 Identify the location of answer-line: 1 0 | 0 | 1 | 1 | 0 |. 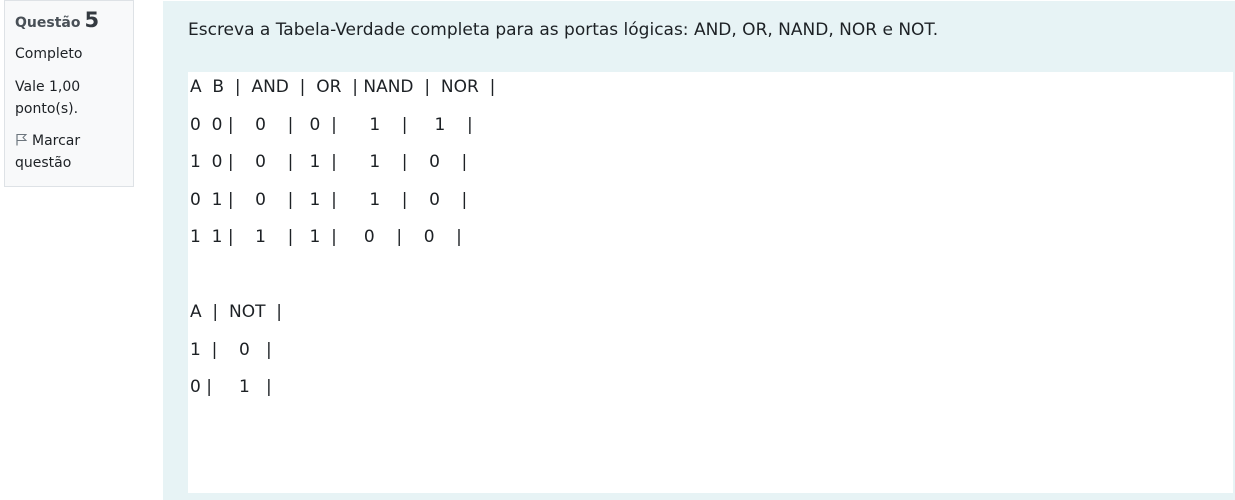
(329, 162).